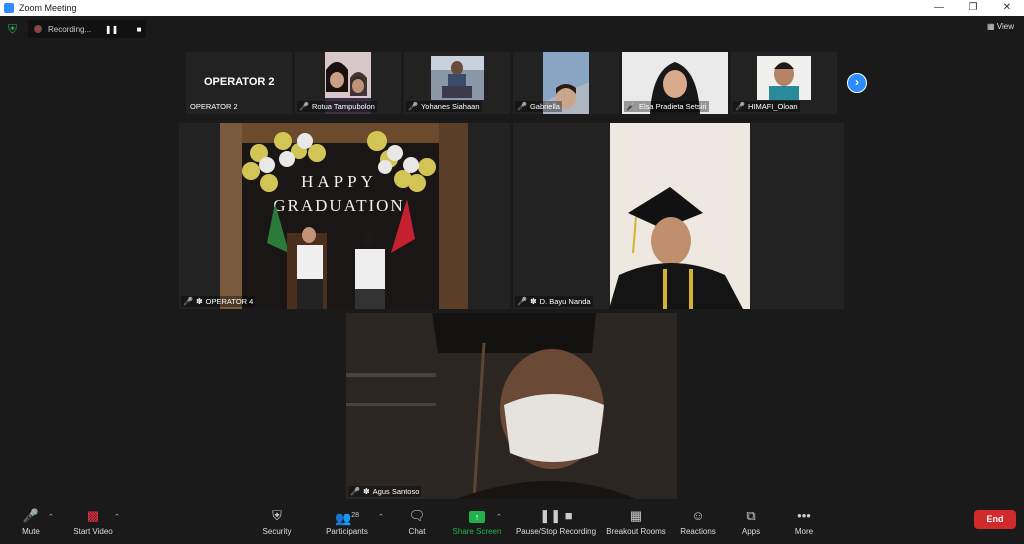  Describe the element at coordinates (347, 518) in the screenshot. I see `participants-icon: 👥28` at that location.